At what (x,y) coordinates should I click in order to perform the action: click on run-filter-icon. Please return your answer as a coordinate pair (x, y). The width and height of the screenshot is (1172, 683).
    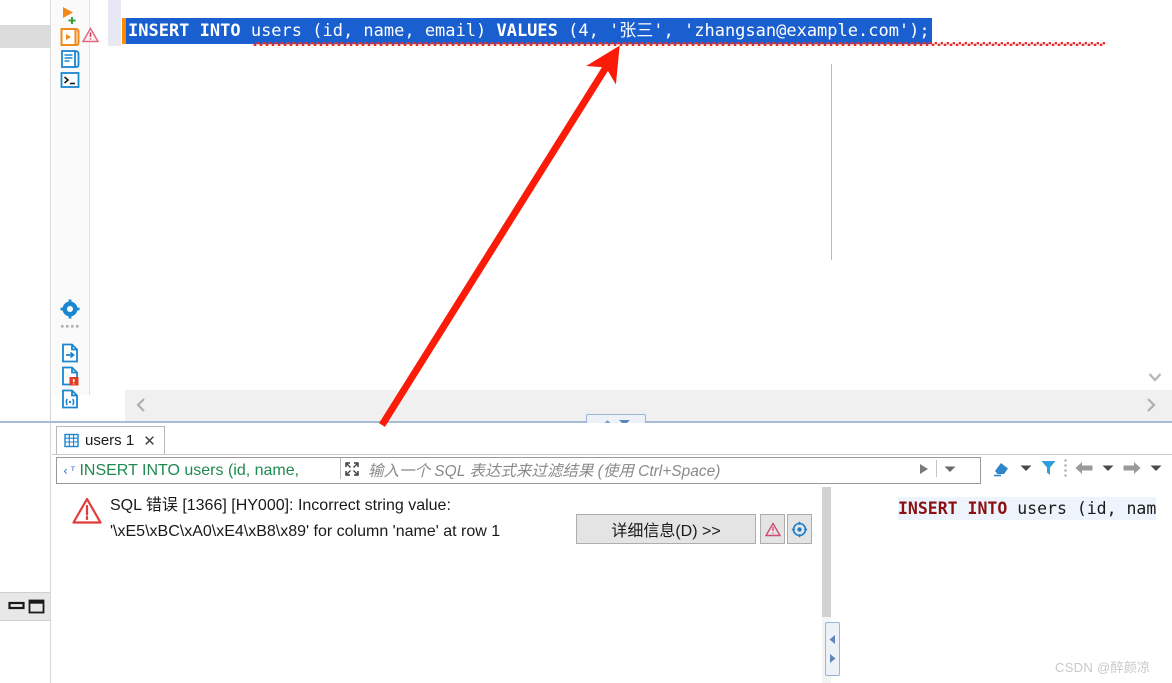
    Looking at the image, I should click on (923, 469).